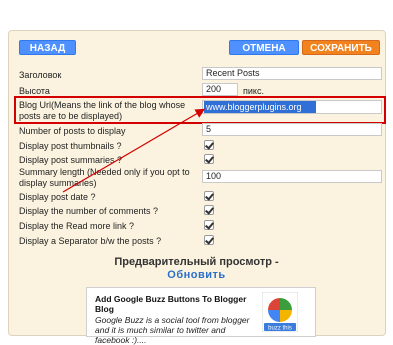 The height and width of the screenshot is (345, 393). I want to click on read-more-checkbox, so click(209, 225).